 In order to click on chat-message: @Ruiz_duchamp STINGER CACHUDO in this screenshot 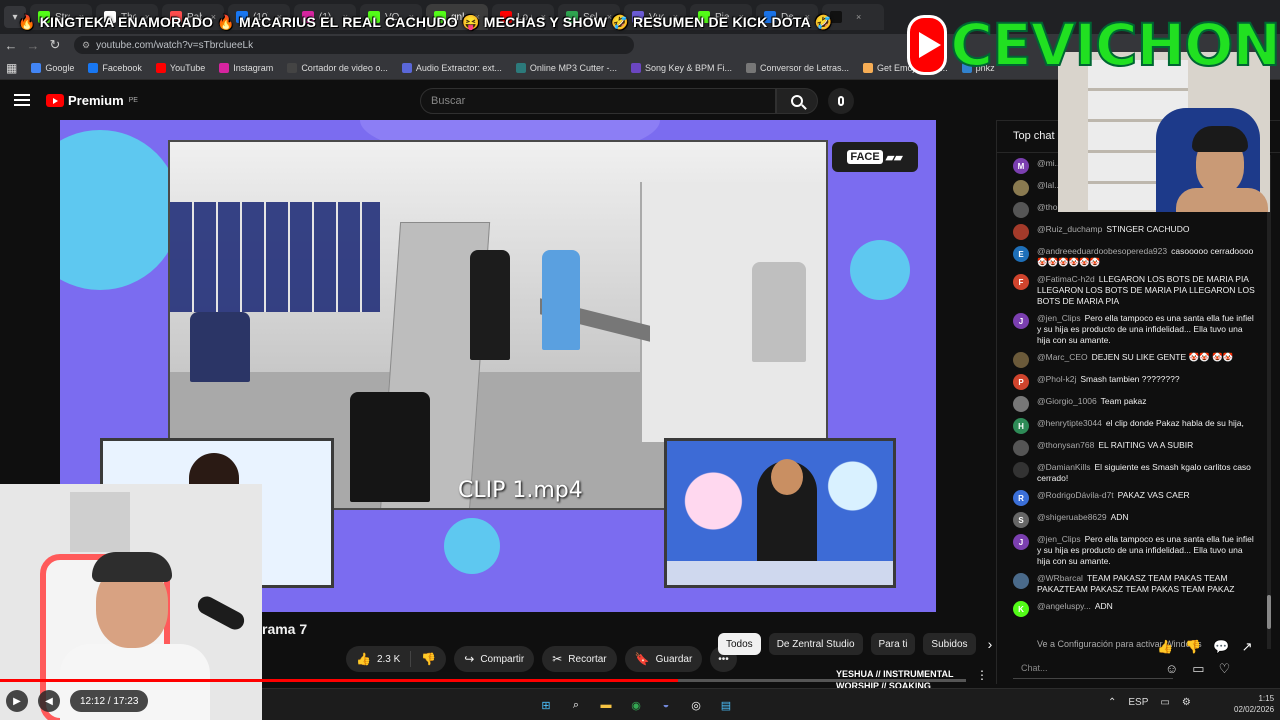, I will do `click(1132, 232)`.